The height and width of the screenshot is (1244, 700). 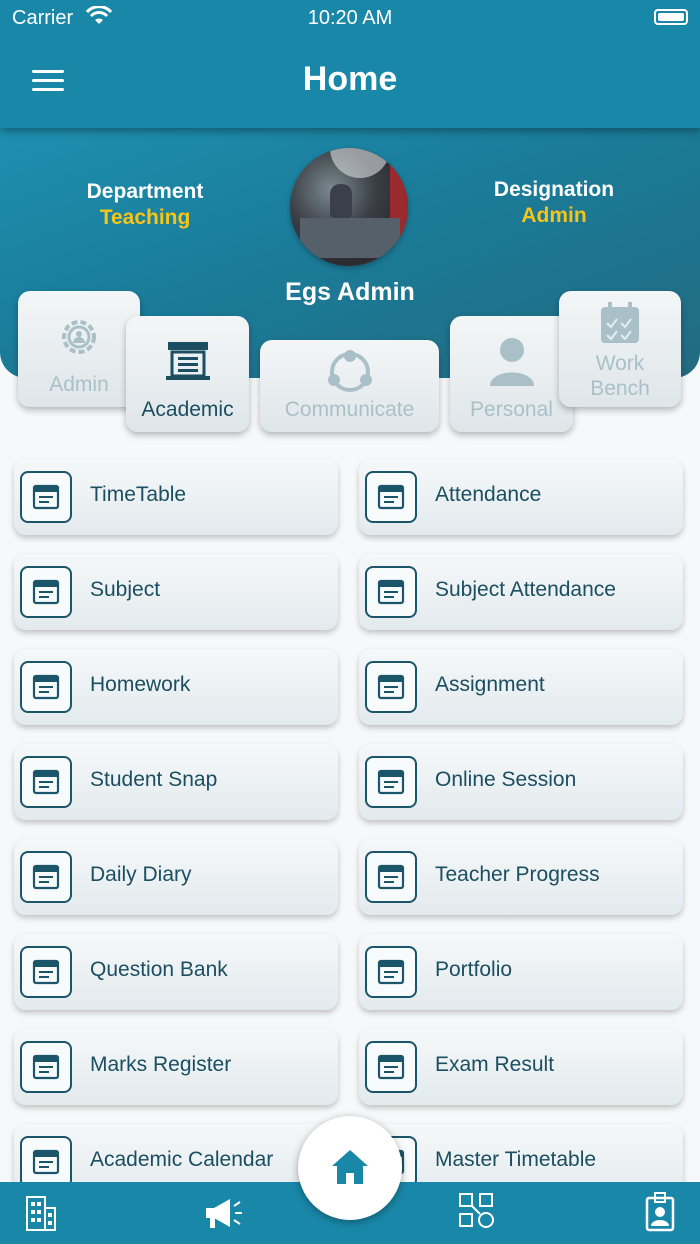 What do you see at coordinates (46, 1162) in the screenshot?
I see `academic-calendar-icon` at bounding box center [46, 1162].